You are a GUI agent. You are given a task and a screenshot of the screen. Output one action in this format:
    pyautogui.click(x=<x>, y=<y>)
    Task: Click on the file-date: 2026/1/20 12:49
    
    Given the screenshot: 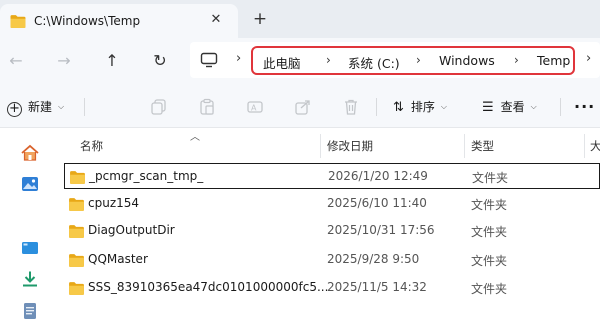 What is the action you would take?
    pyautogui.click(x=378, y=176)
    